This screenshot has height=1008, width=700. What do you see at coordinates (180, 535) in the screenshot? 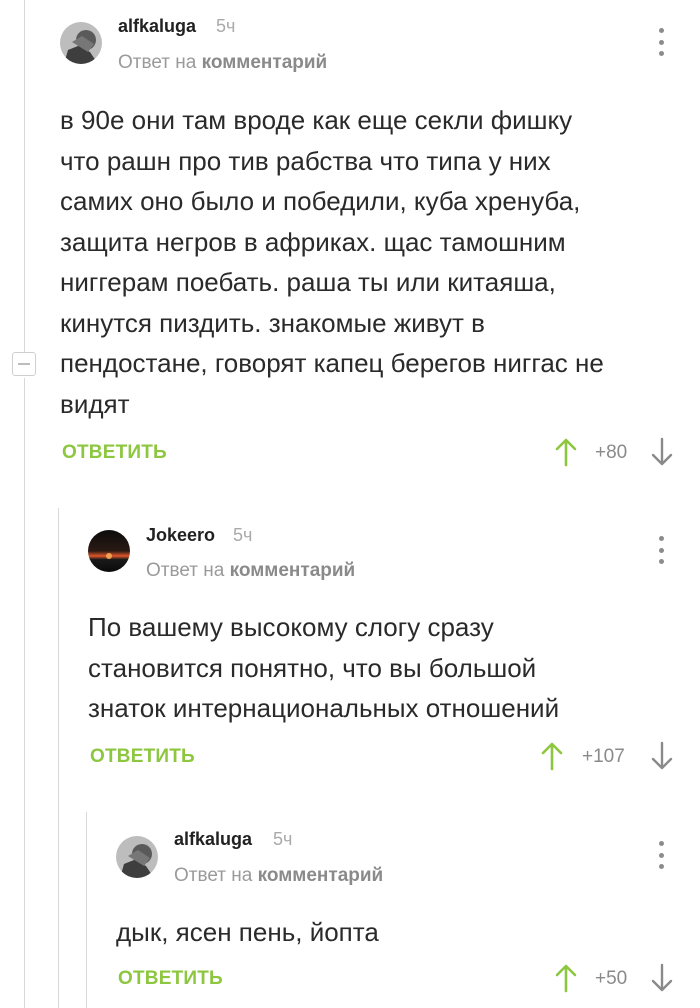
I see `username: Jokeero` at bounding box center [180, 535].